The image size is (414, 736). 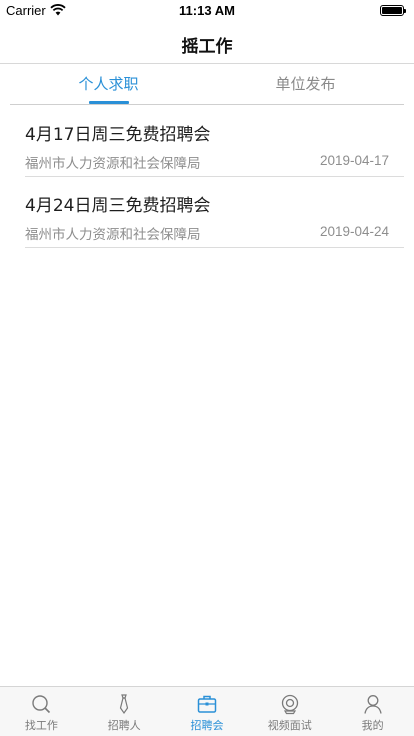 What do you see at coordinates (214, 141) in the screenshot?
I see `list-item: 4月17日周三免费招聘会 福州市人力资源和社会保障局 2019-04-17` at bounding box center [214, 141].